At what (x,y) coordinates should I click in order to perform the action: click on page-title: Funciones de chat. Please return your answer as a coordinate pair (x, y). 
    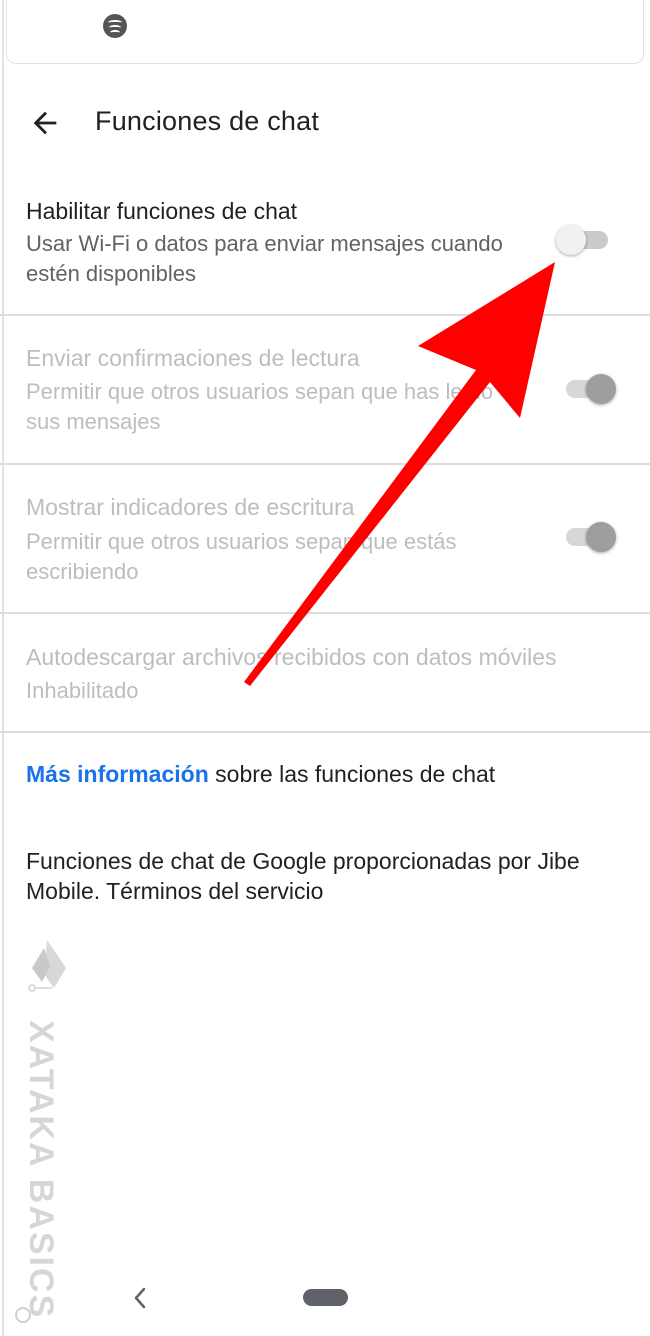
    Looking at the image, I should click on (207, 121).